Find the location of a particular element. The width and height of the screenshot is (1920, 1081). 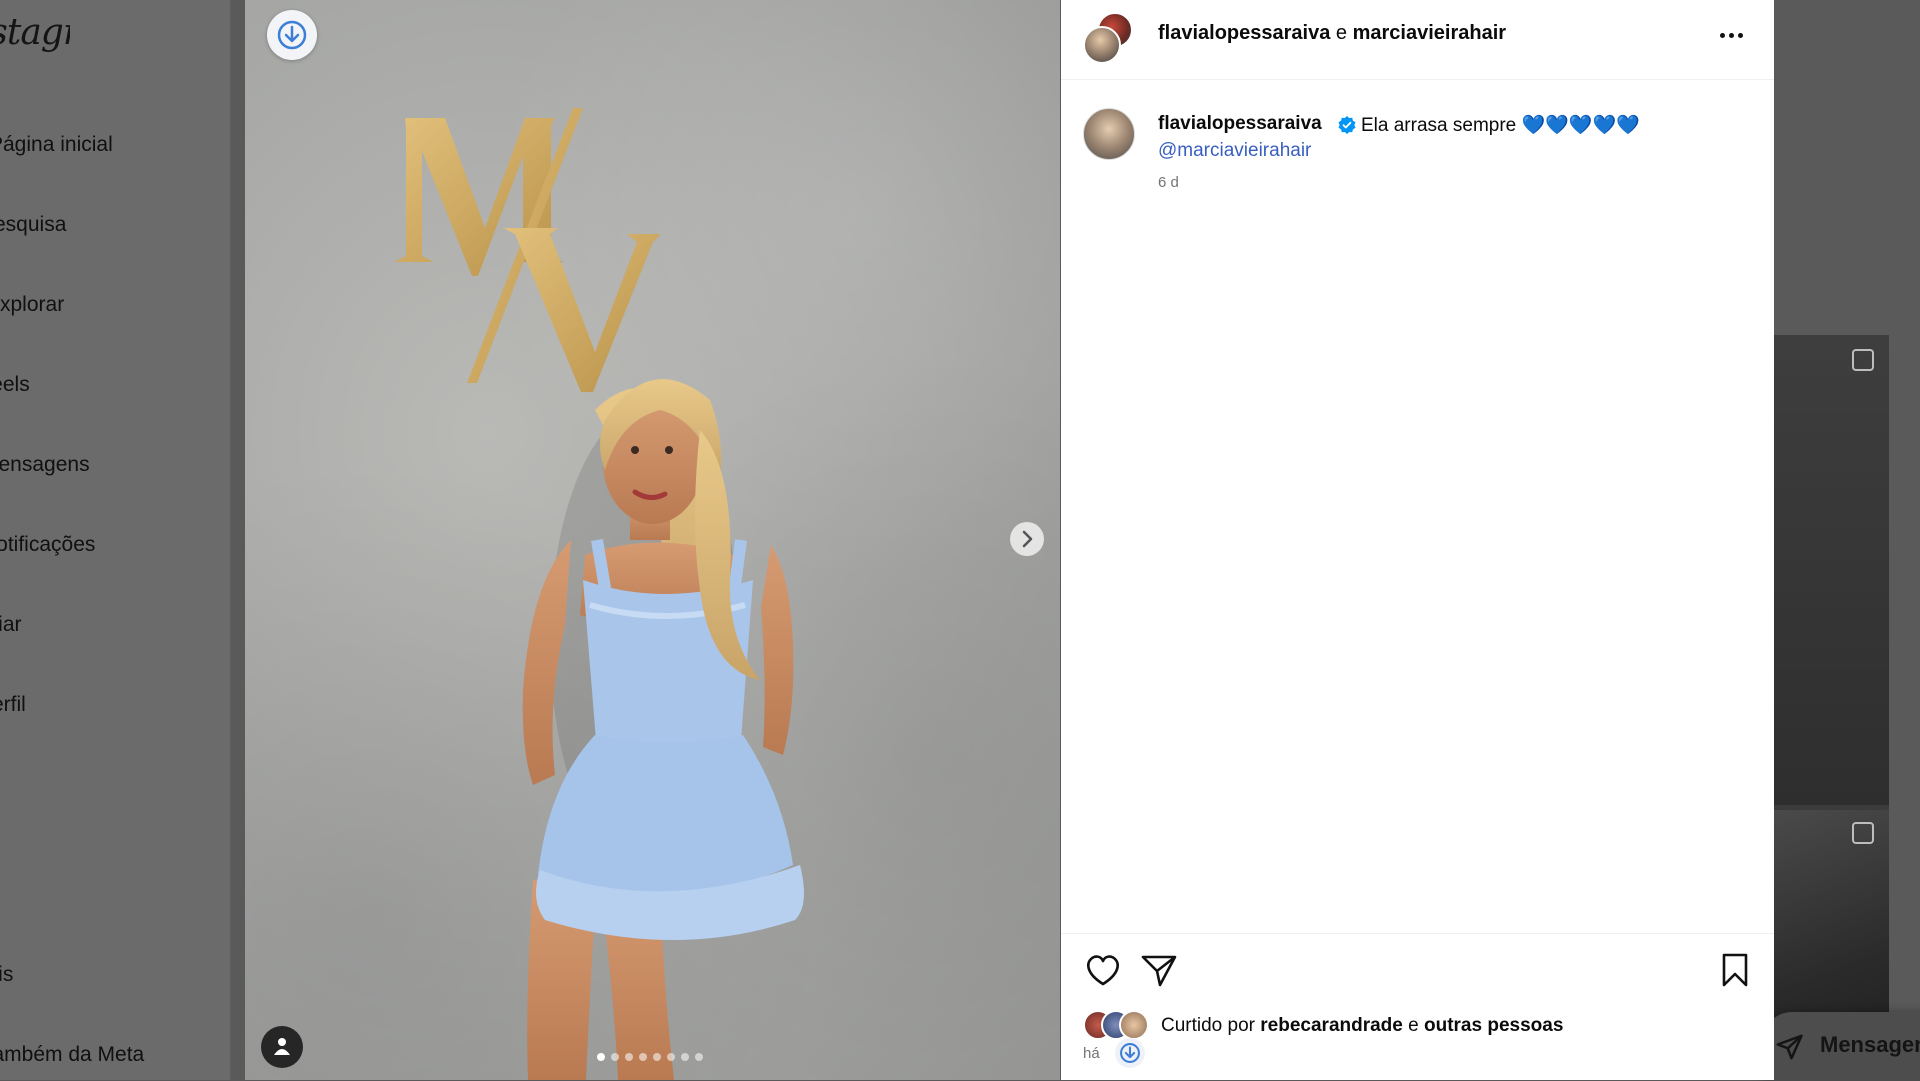

caption-text: Ela arrasa sempre 💙💙💙💙💙 is located at coordinates (1500, 125).